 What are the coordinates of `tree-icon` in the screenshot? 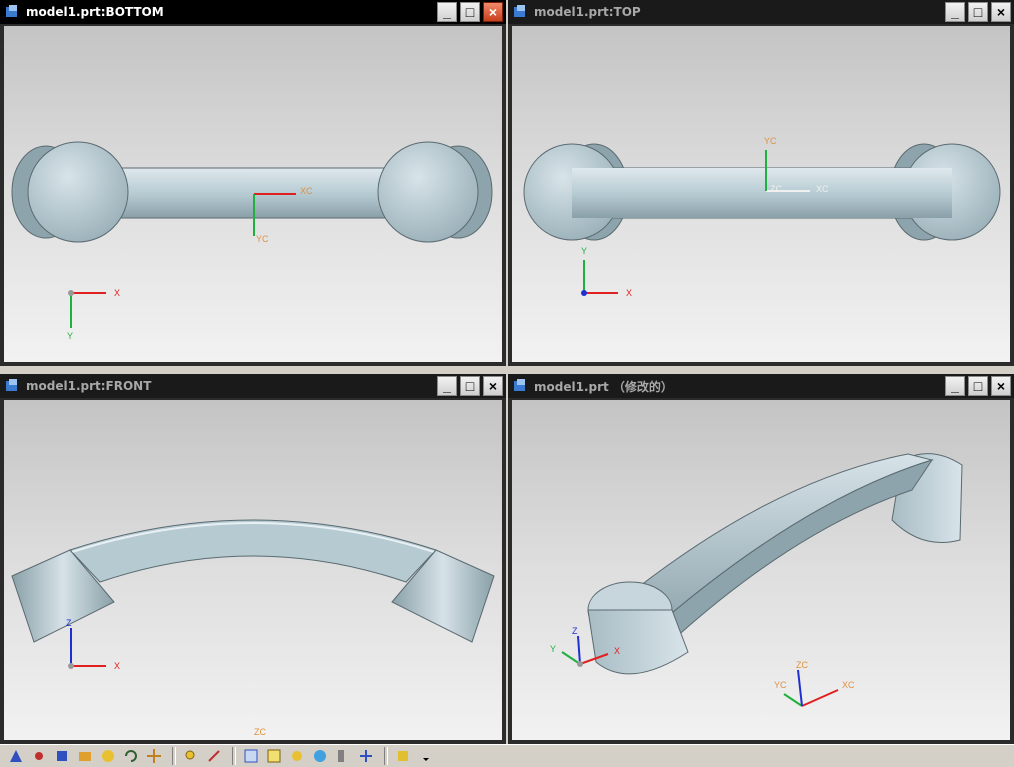 It's located at (403, 756).